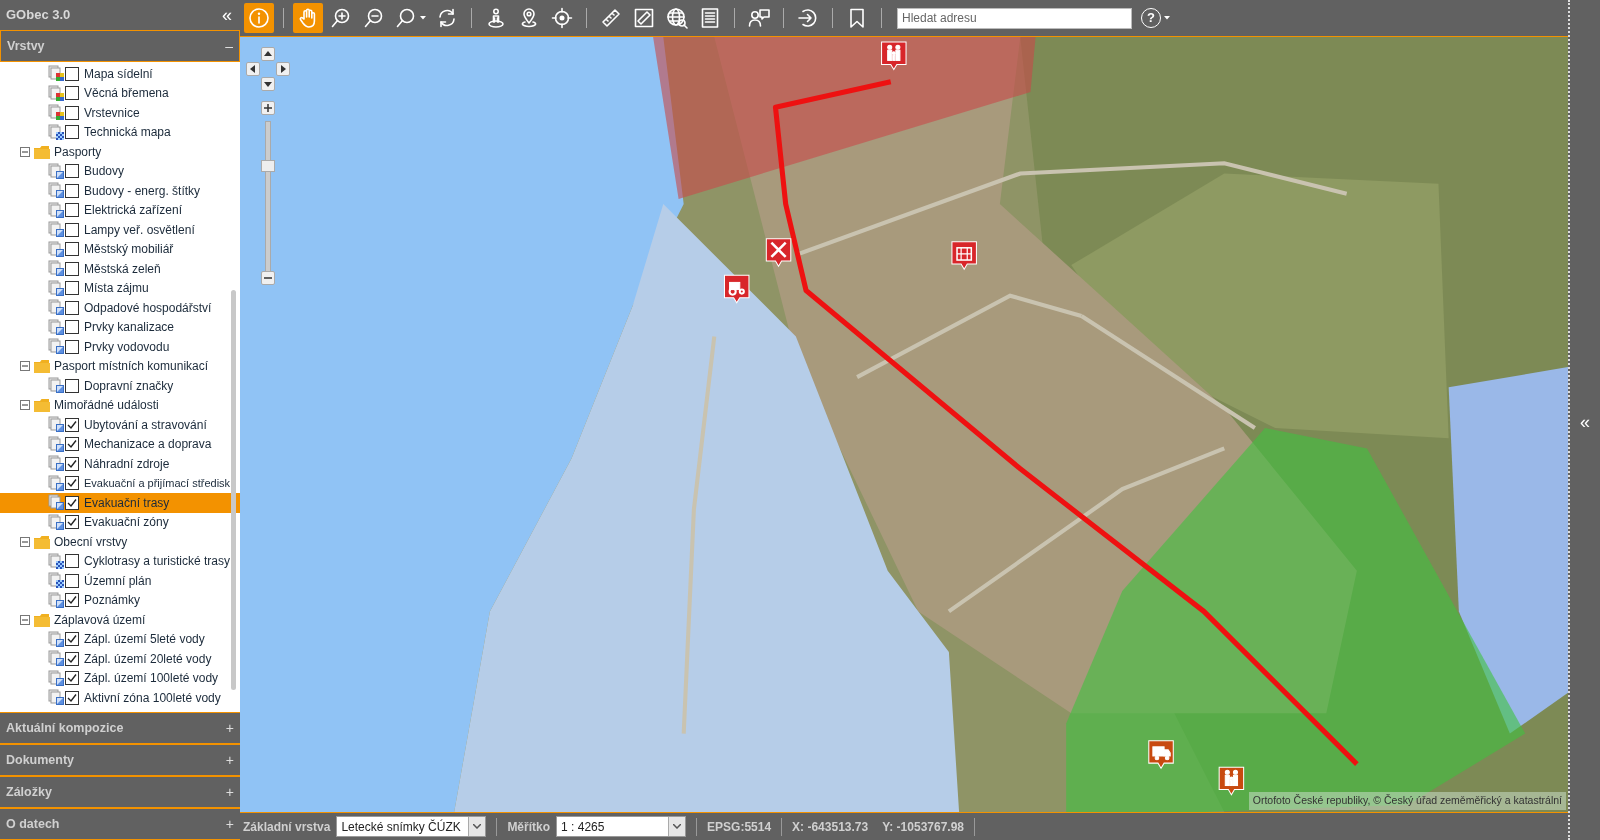  Describe the element at coordinates (120, 191) in the screenshot. I see `layer-row: Budovy - energ. štítky` at that location.